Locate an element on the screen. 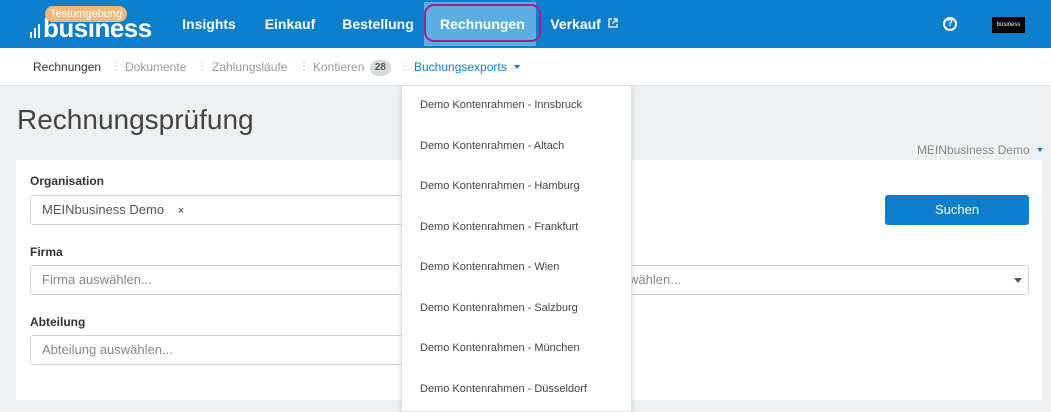  help-icon: ? is located at coordinates (950, 24).